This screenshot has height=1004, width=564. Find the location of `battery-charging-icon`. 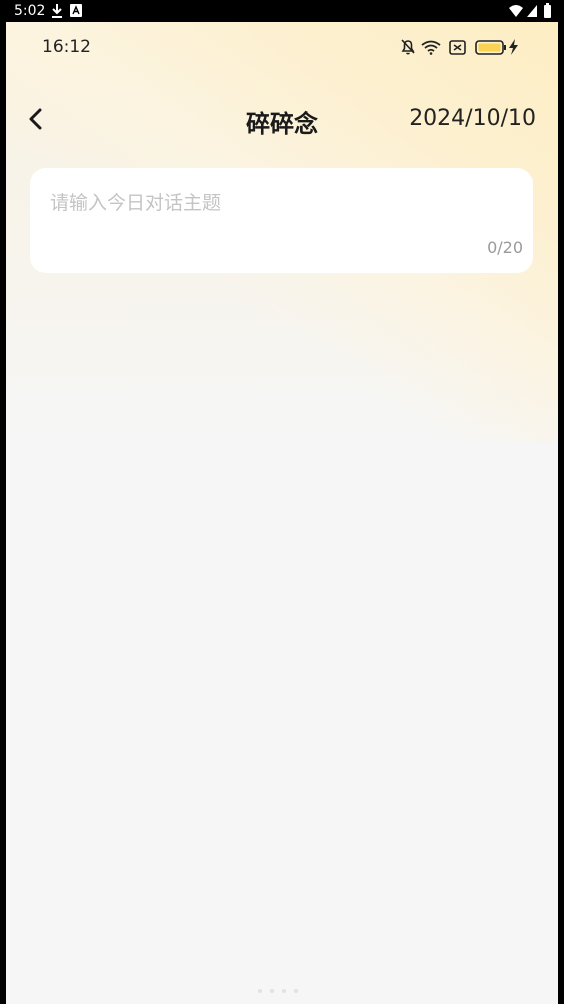

battery-charging-icon is located at coordinates (496, 47).